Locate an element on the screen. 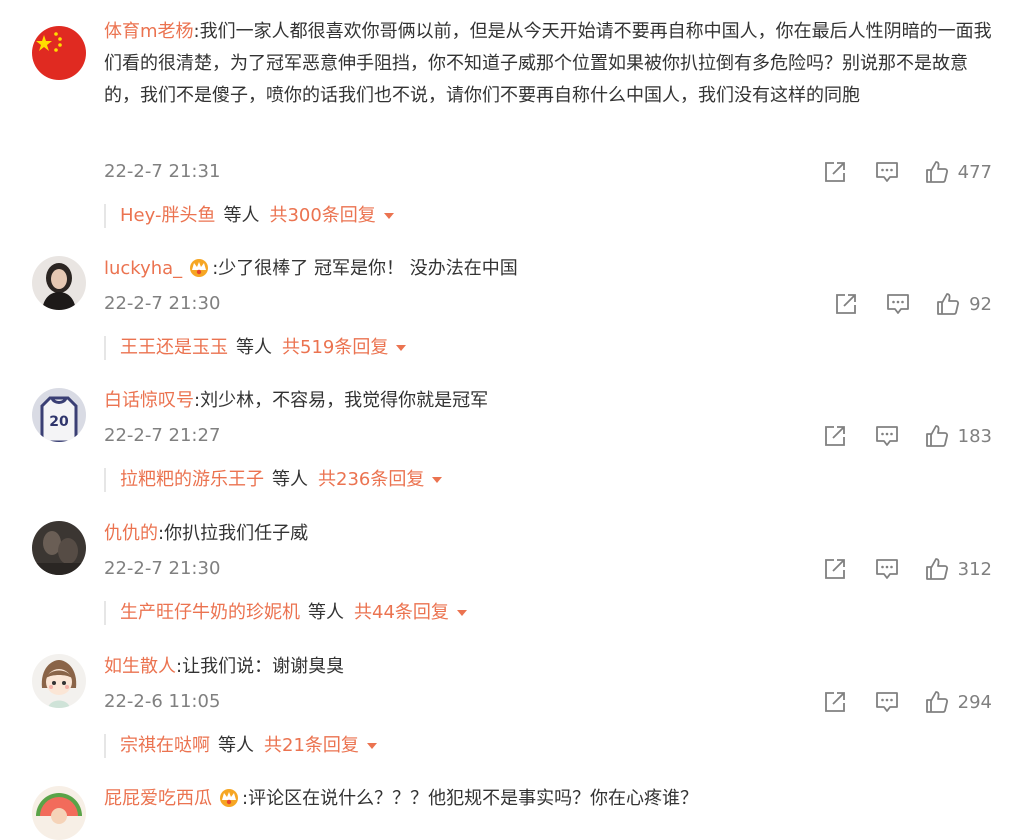 The height and width of the screenshot is (840, 1022). comment-text: luckyha_ :少了很棒了 冠军是你！ 没办法在中国 is located at coordinates (549, 269).